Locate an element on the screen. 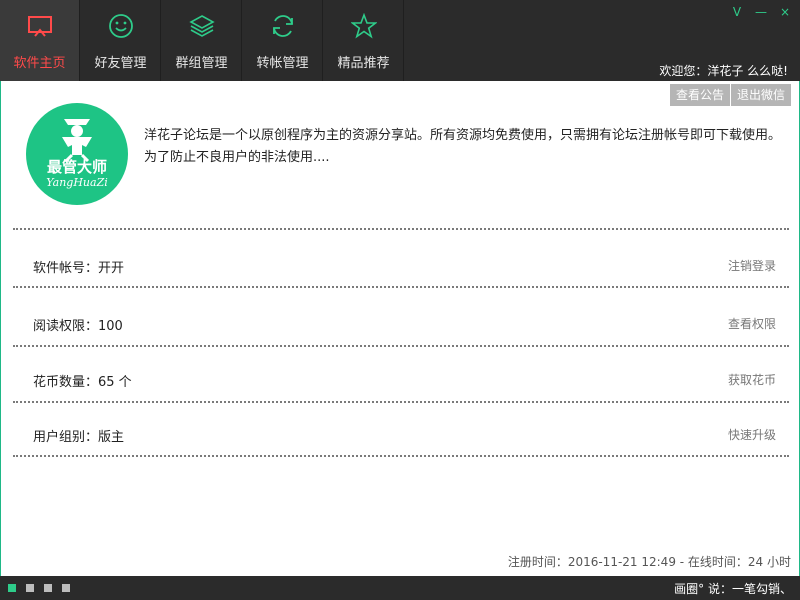  logo-subtext: YangHuaZi is located at coordinates (77, 182).